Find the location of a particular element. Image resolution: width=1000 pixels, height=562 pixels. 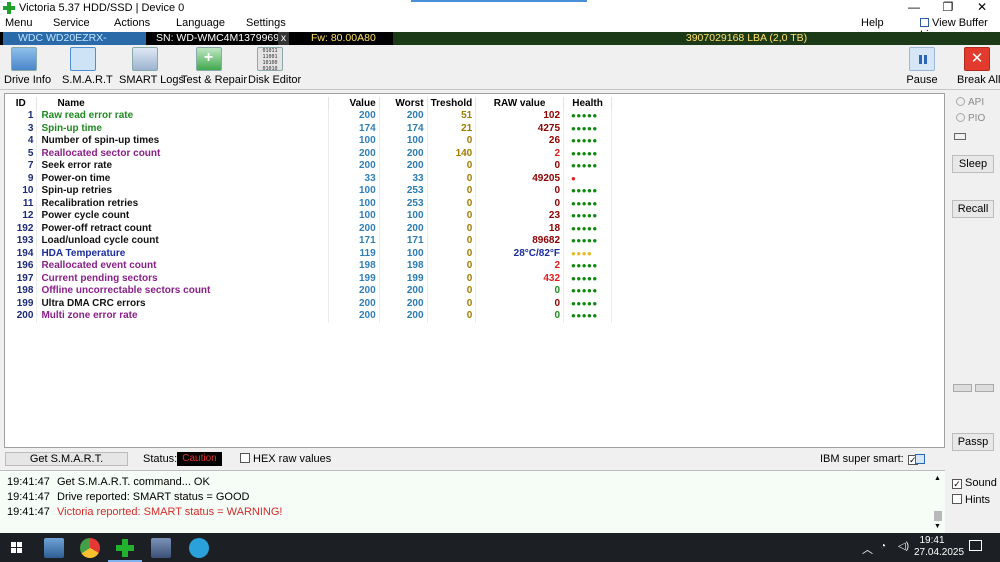

break-all-button: ✕ Break All is located at coordinates (978, 66).